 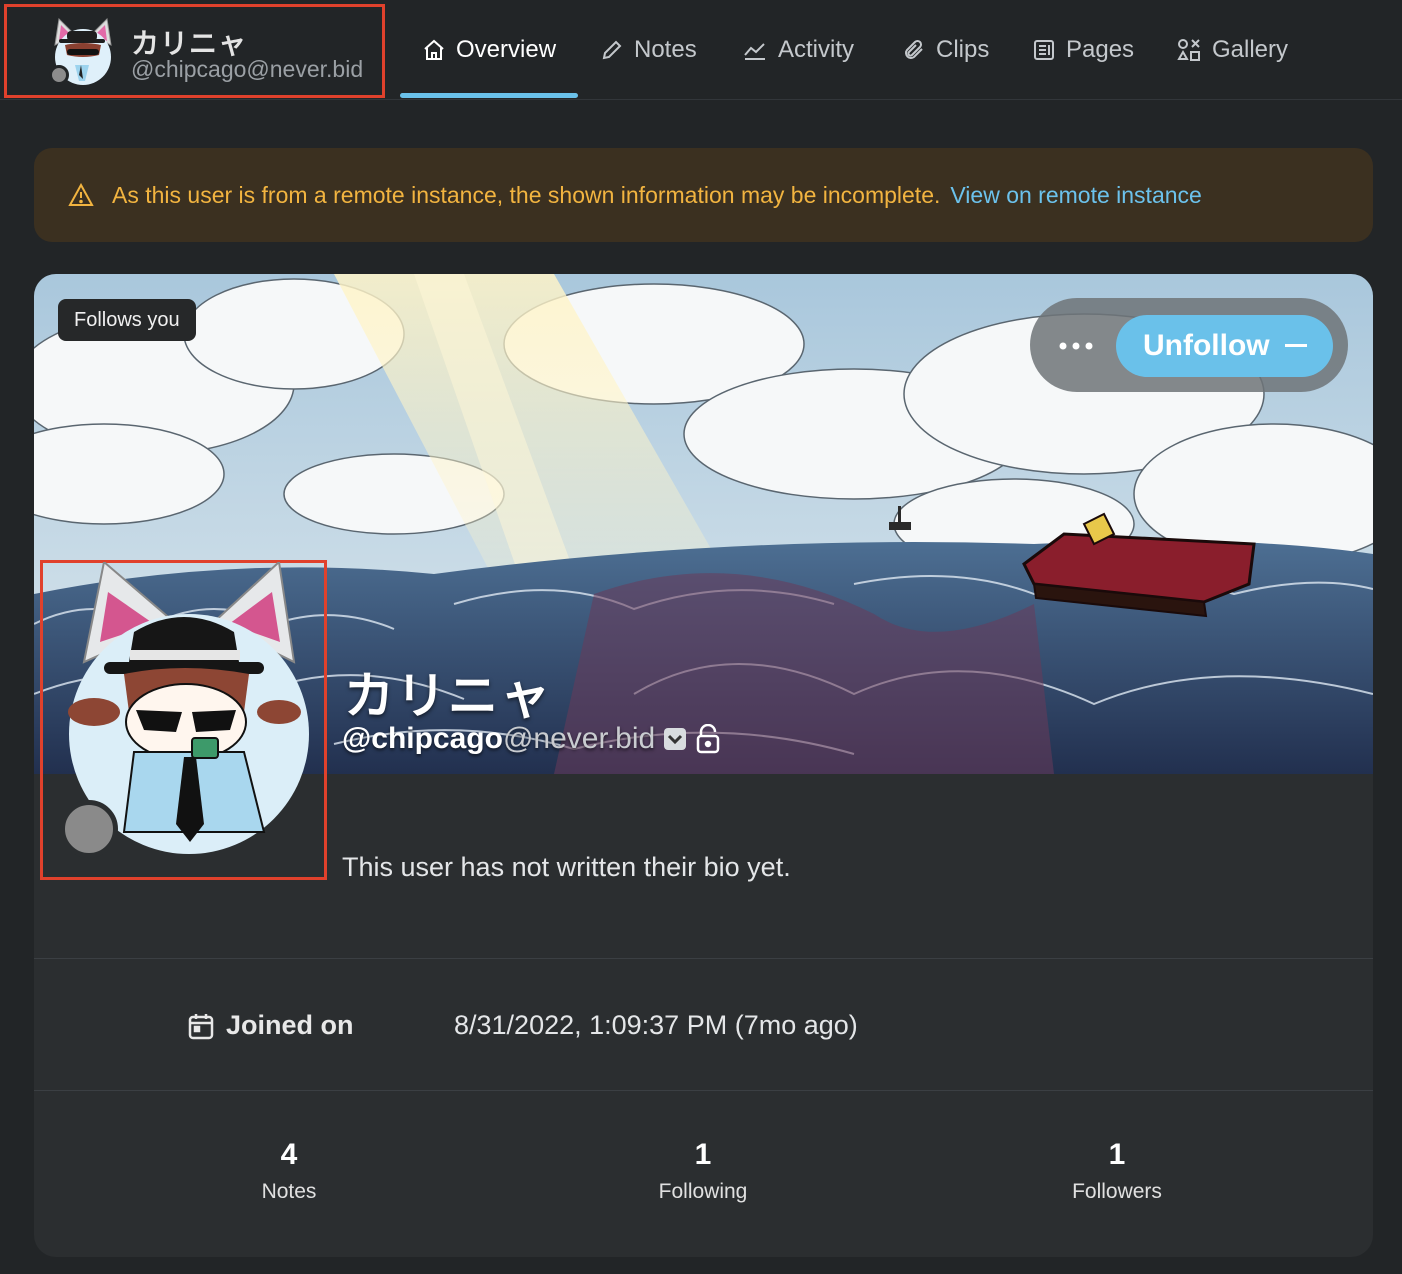 I want to click on stat-following: 1 Following, so click(x=703, y=1171).